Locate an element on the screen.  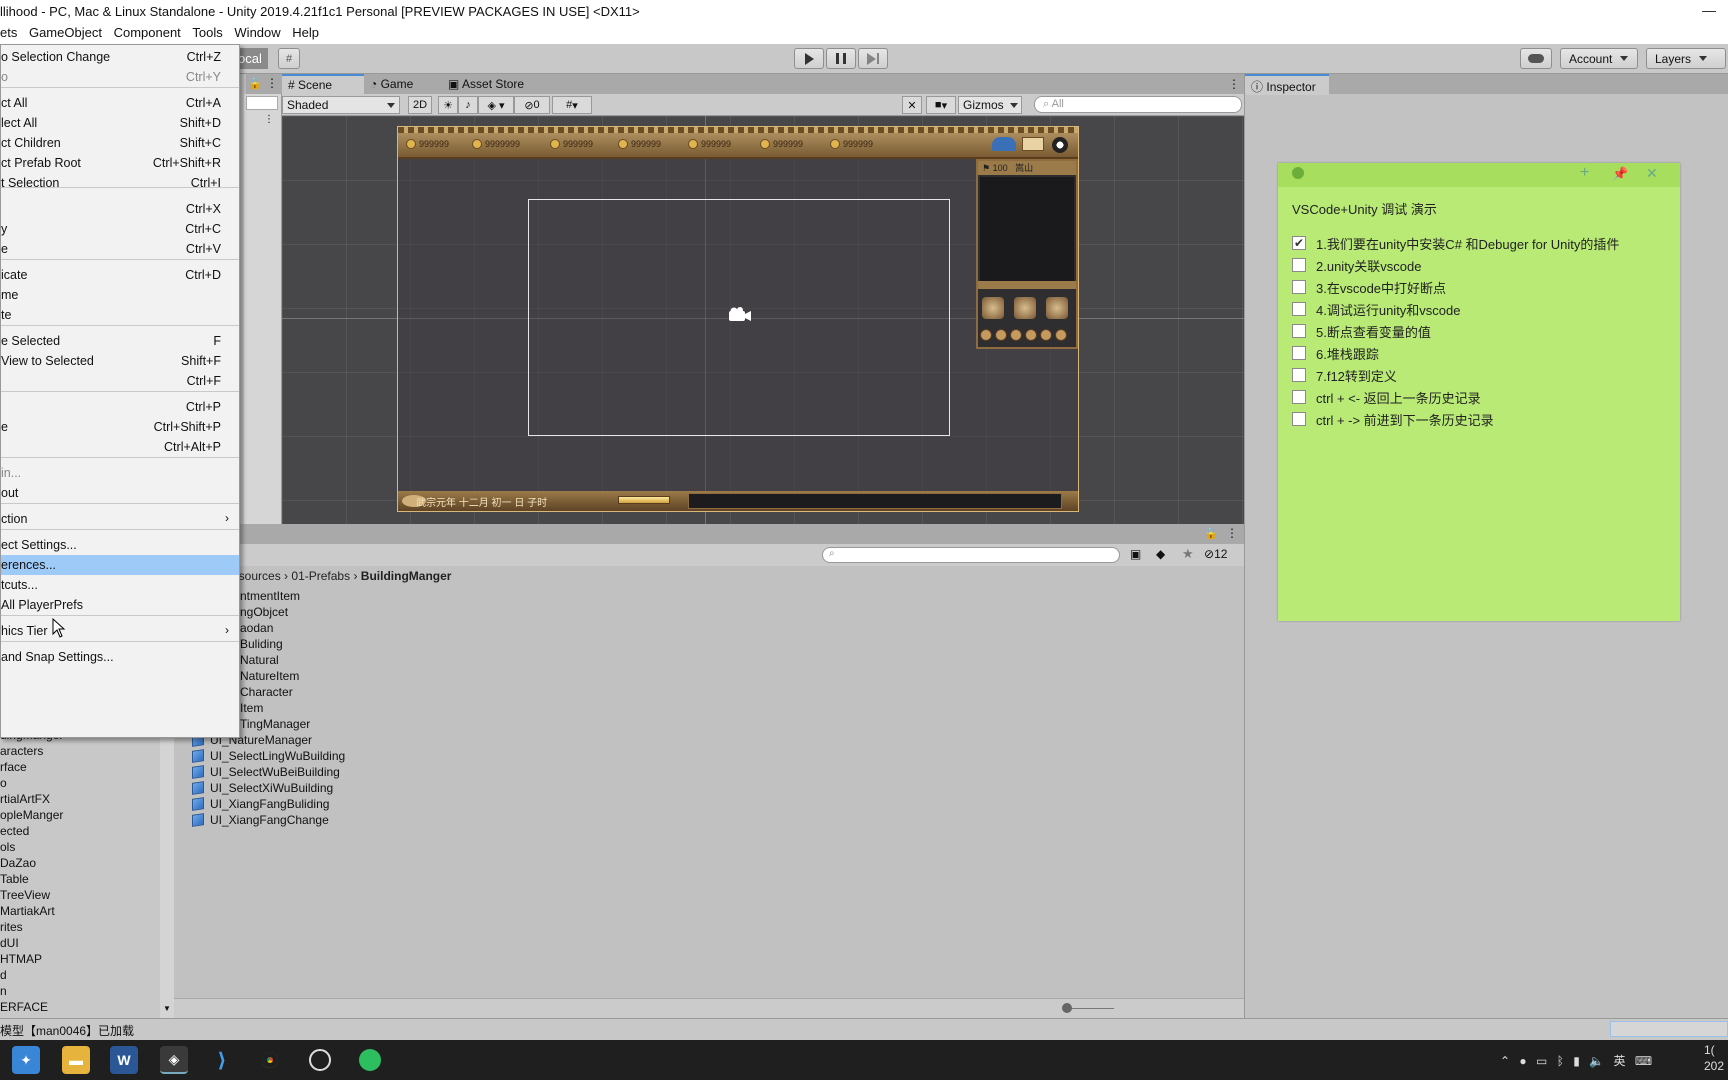
tab-game: ◔ Game is located at coordinates (403, 84).